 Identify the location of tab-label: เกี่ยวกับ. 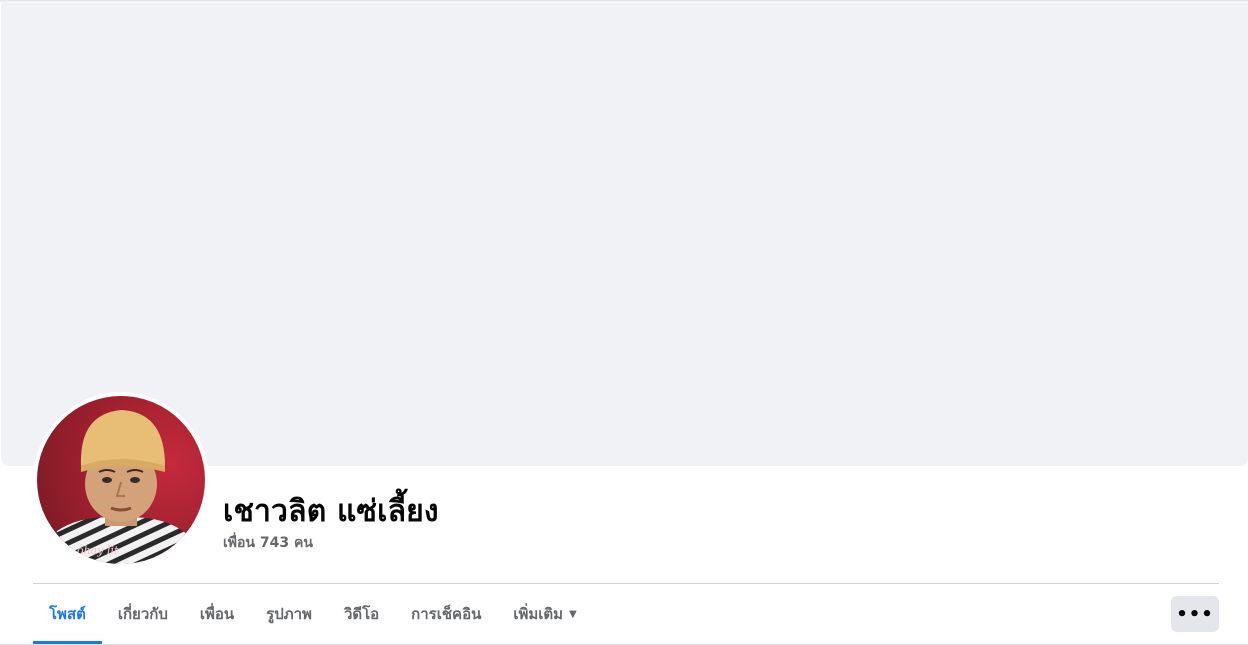
(142, 614).